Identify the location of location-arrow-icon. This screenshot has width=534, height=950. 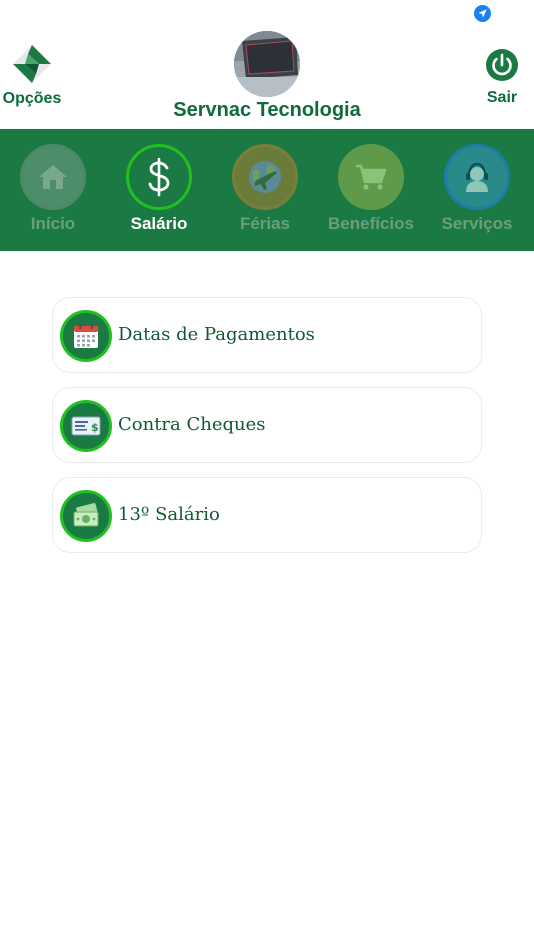
(482, 13).